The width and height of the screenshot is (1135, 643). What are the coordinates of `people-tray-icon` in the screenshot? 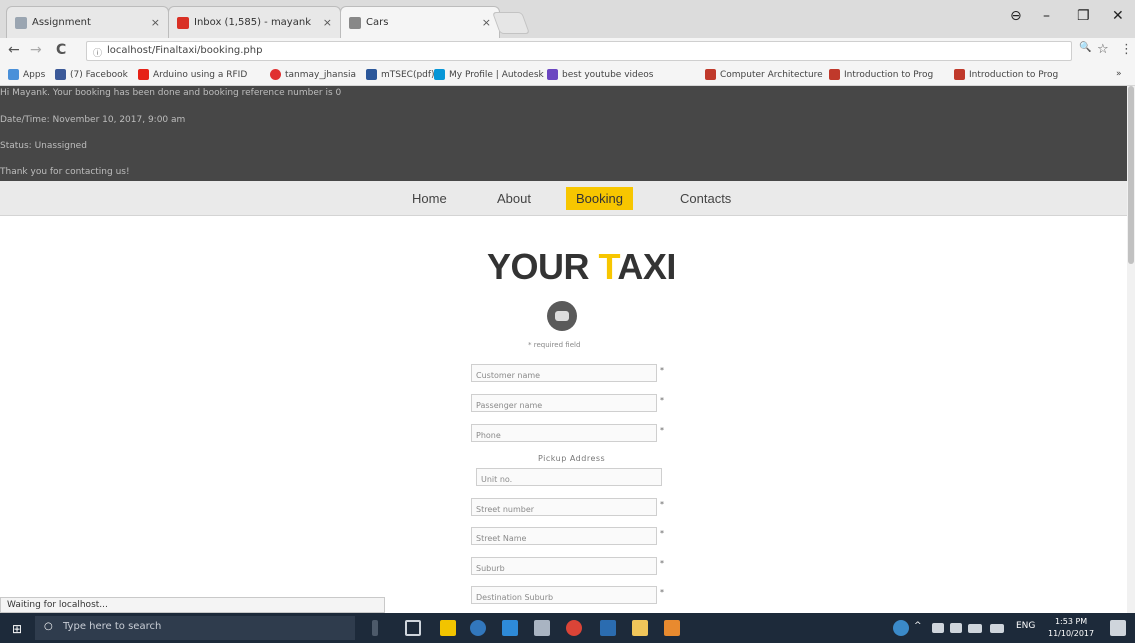 It's located at (901, 628).